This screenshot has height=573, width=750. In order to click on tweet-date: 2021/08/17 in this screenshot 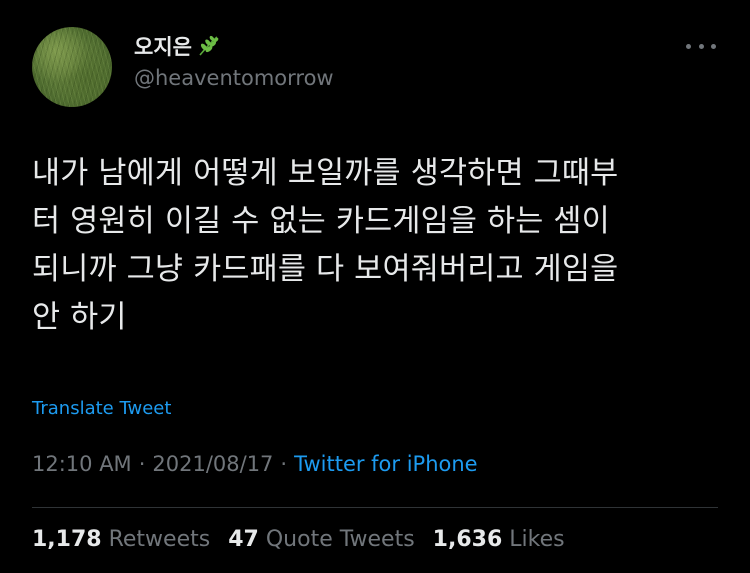, I will do `click(212, 464)`.